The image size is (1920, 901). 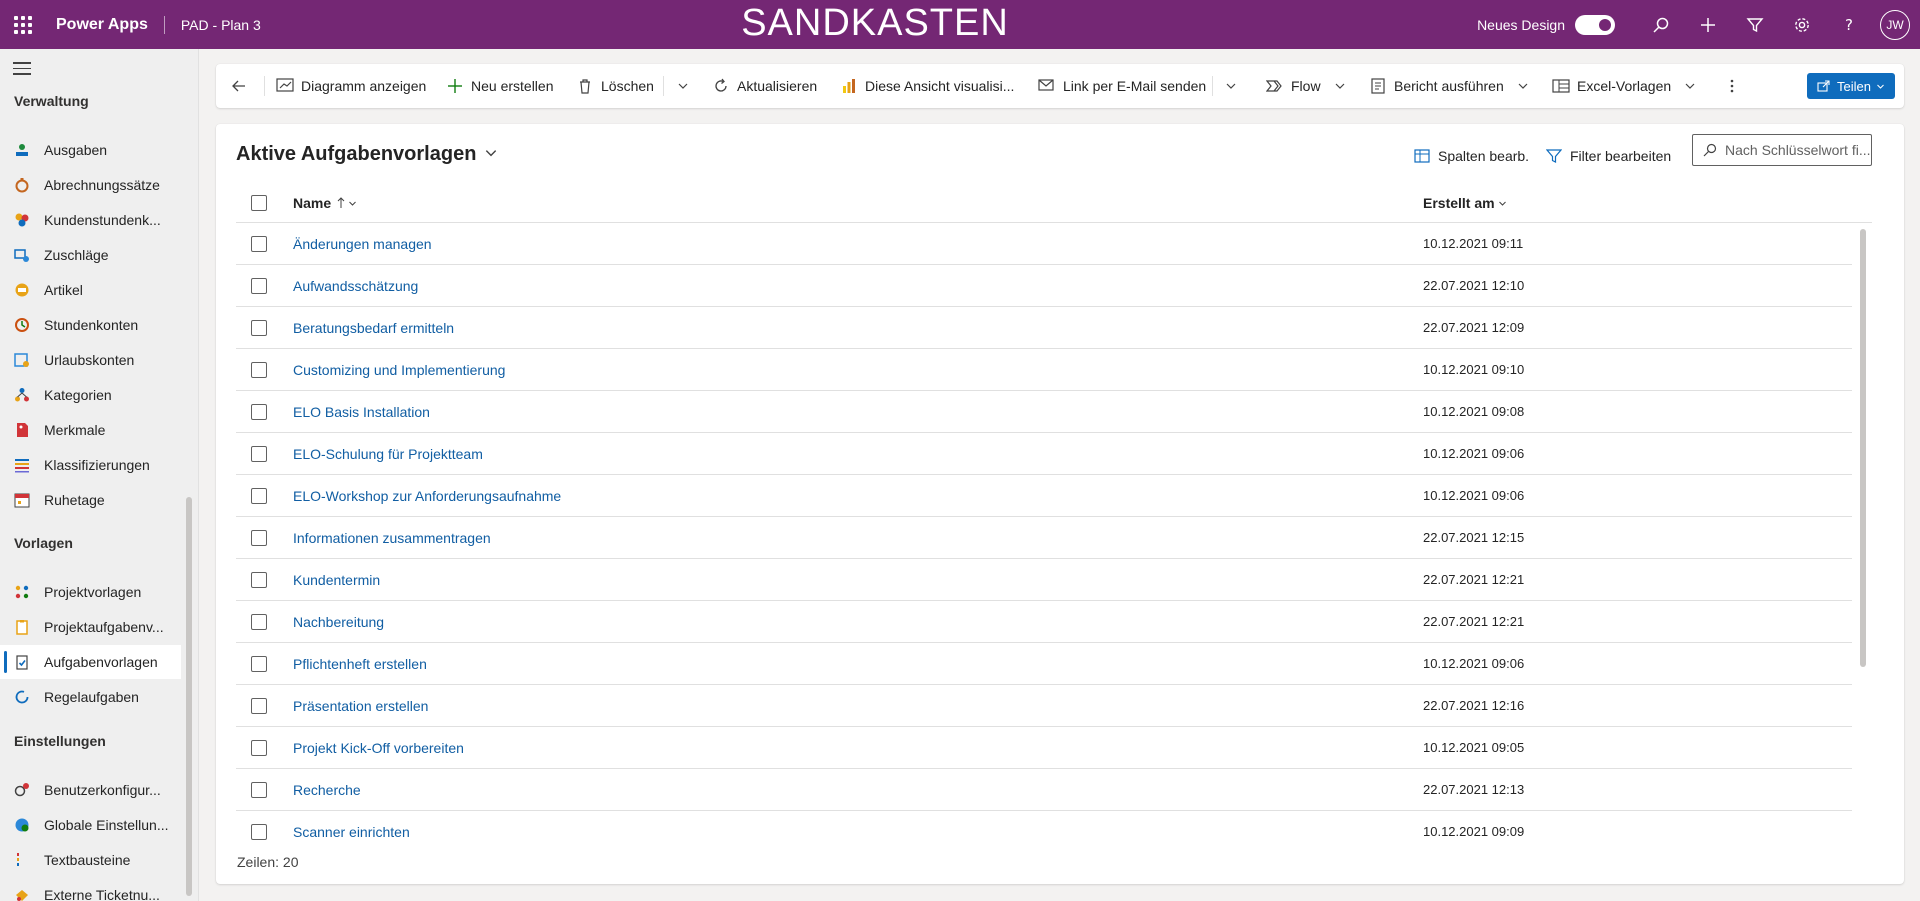 What do you see at coordinates (1044, 244) in the screenshot?
I see `table-row: Änderungen managen 10.12.2021 09:11` at bounding box center [1044, 244].